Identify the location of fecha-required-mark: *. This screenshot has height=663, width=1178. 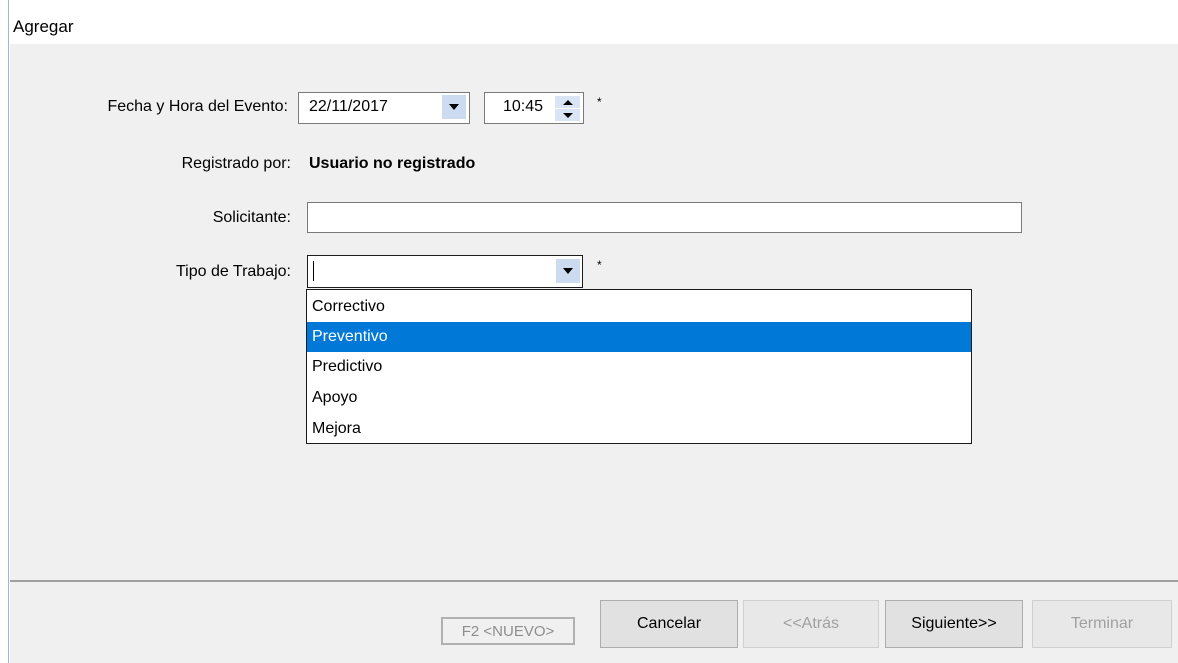
(599, 102).